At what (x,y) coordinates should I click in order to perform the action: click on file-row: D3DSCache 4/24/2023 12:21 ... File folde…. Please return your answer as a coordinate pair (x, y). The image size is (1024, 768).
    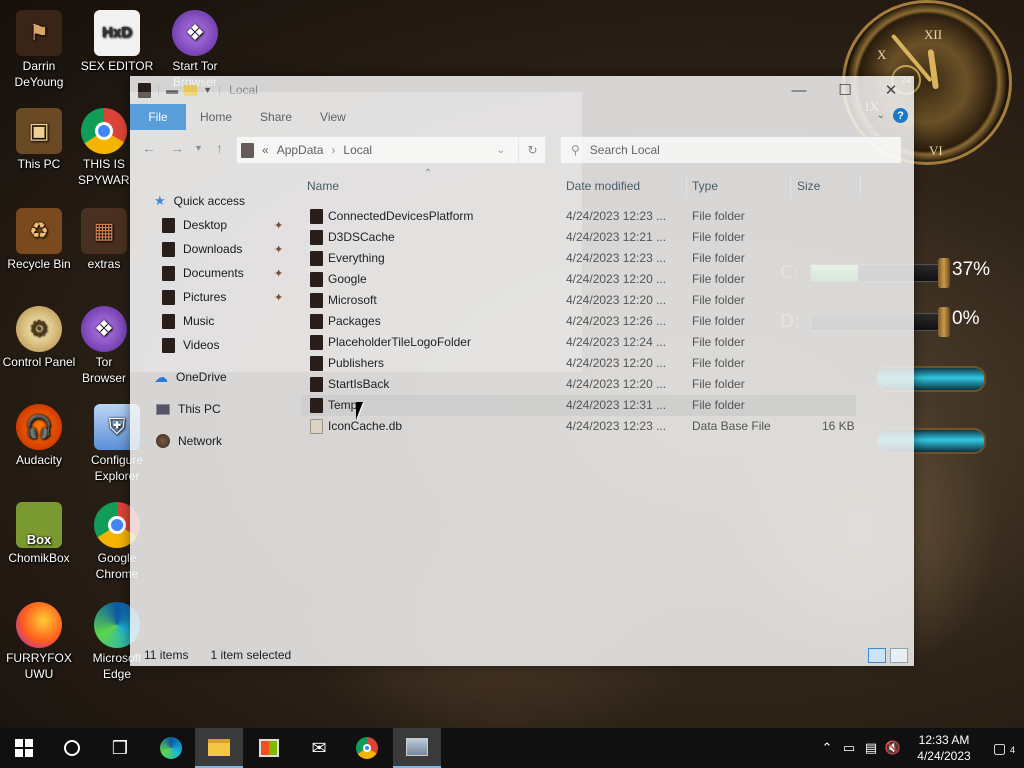
    Looking at the image, I should click on (579, 237).